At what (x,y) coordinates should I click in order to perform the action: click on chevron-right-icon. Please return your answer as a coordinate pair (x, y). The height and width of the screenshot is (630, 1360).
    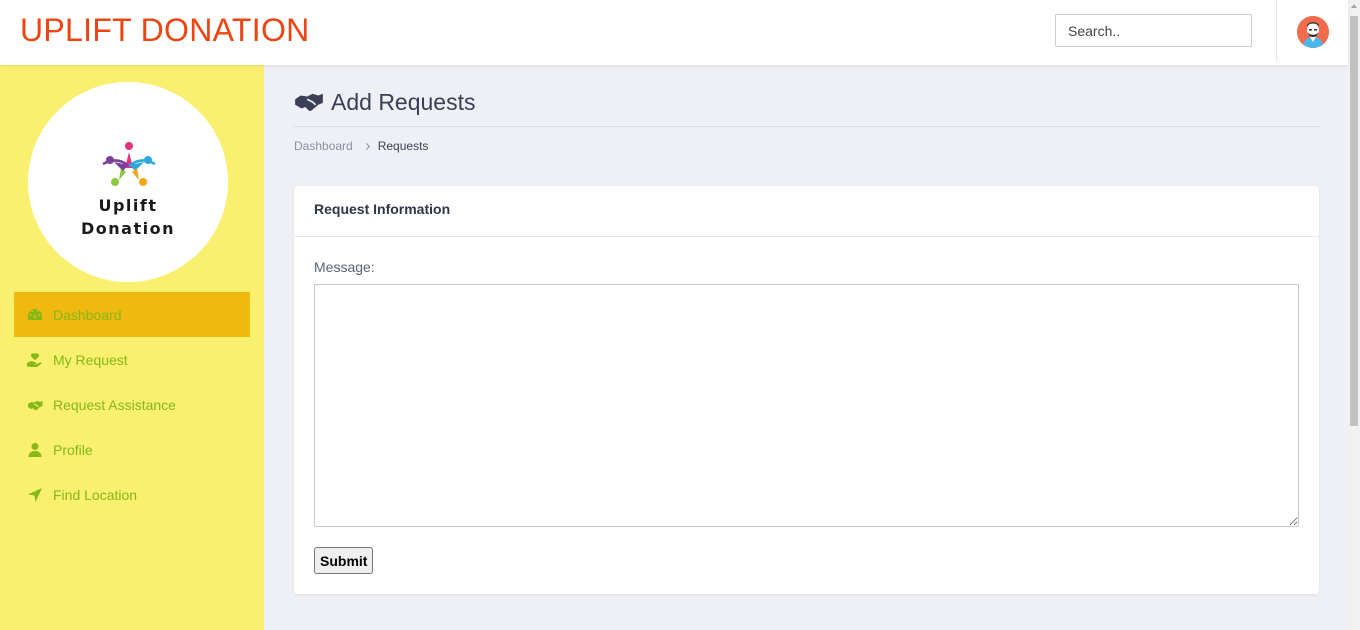
    Looking at the image, I should click on (366, 146).